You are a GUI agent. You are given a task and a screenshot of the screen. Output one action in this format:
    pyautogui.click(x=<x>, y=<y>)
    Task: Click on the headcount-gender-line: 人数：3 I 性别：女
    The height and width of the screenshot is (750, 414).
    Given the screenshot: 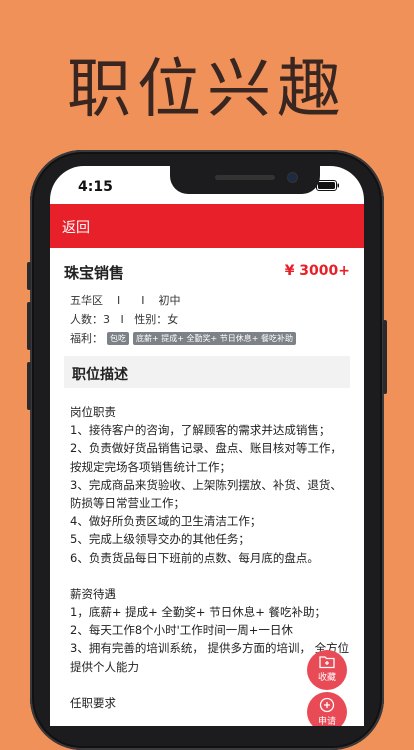 What is the action you would take?
    pyautogui.click(x=124, y=319)
    